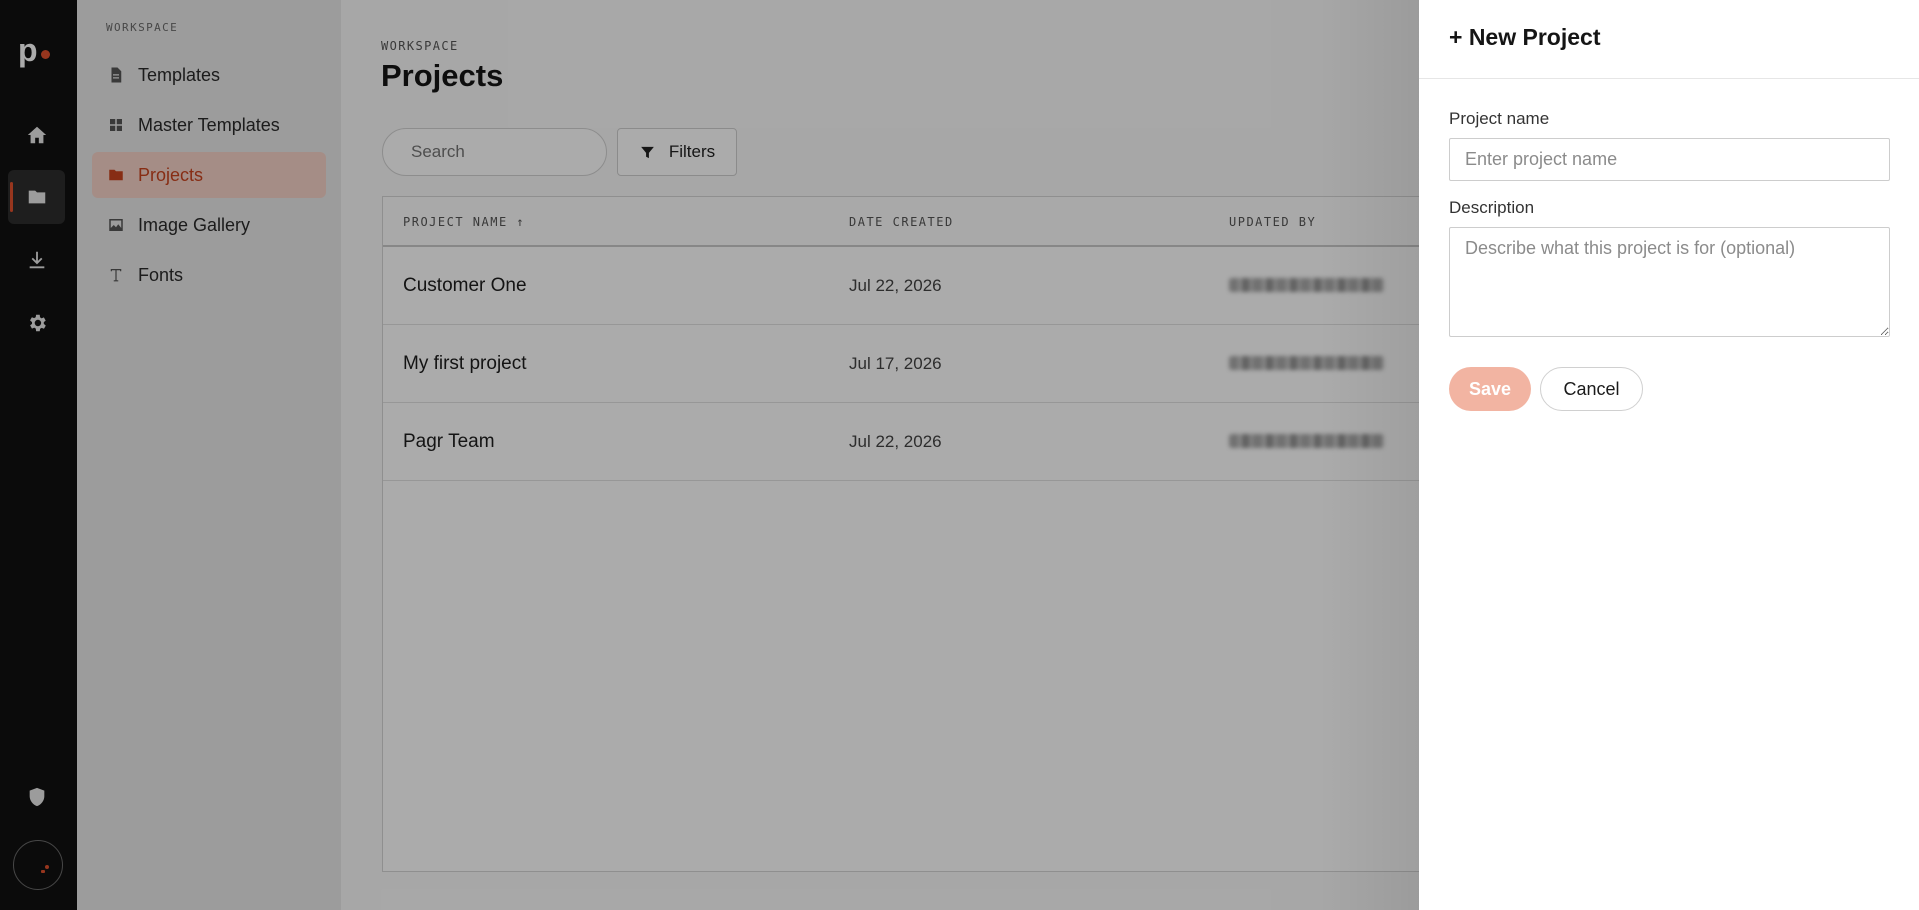 This screenshot has height=910, width=1919. I want to click on backdrop-shadow, so click(1369, 455).